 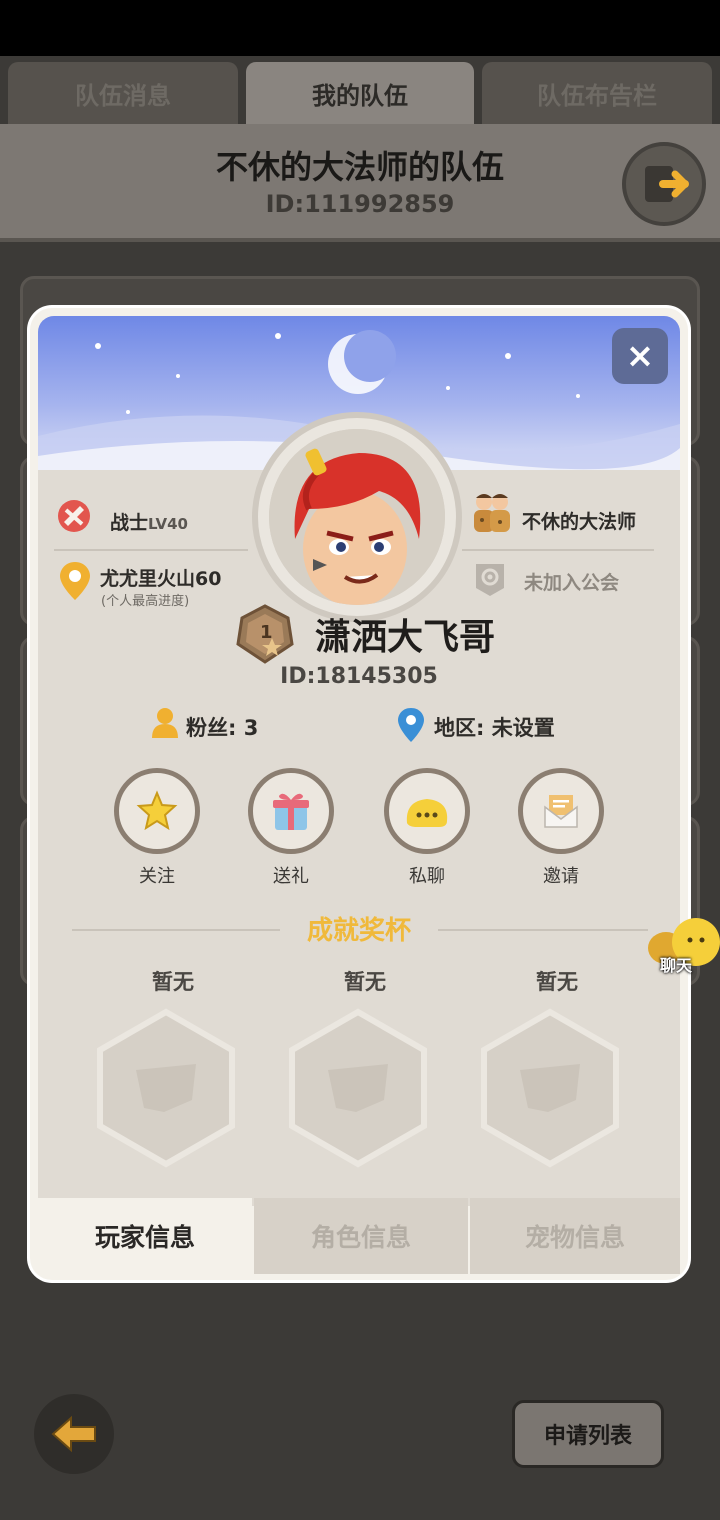 I want to click on follow-label: 关注, so click(x=157, y=876).